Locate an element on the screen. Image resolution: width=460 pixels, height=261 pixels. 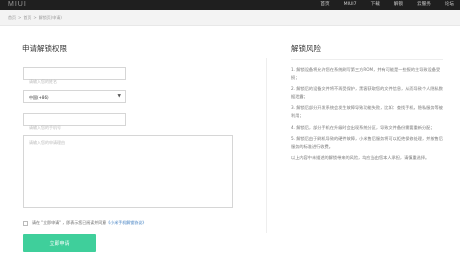
reason-textarea is located at coordinates (128, 171).